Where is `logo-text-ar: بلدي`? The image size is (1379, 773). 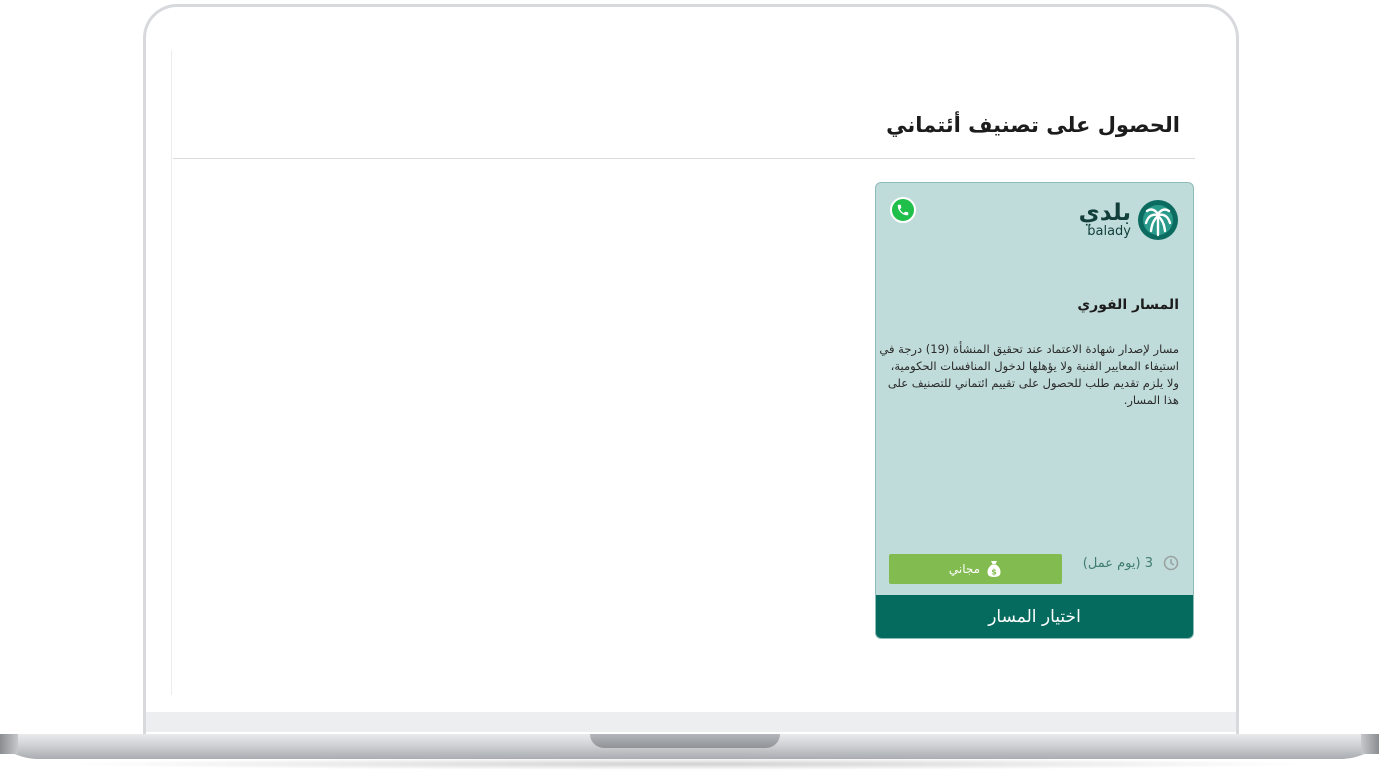 logo-text-ar: بلدي is located at coordinates (1104, 213).